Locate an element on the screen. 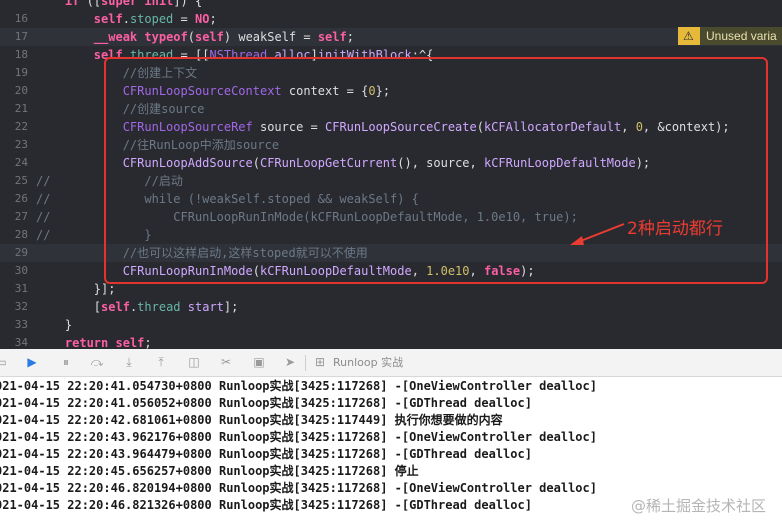  pause-icon: ⏸ is located at coordinates (66, 362).